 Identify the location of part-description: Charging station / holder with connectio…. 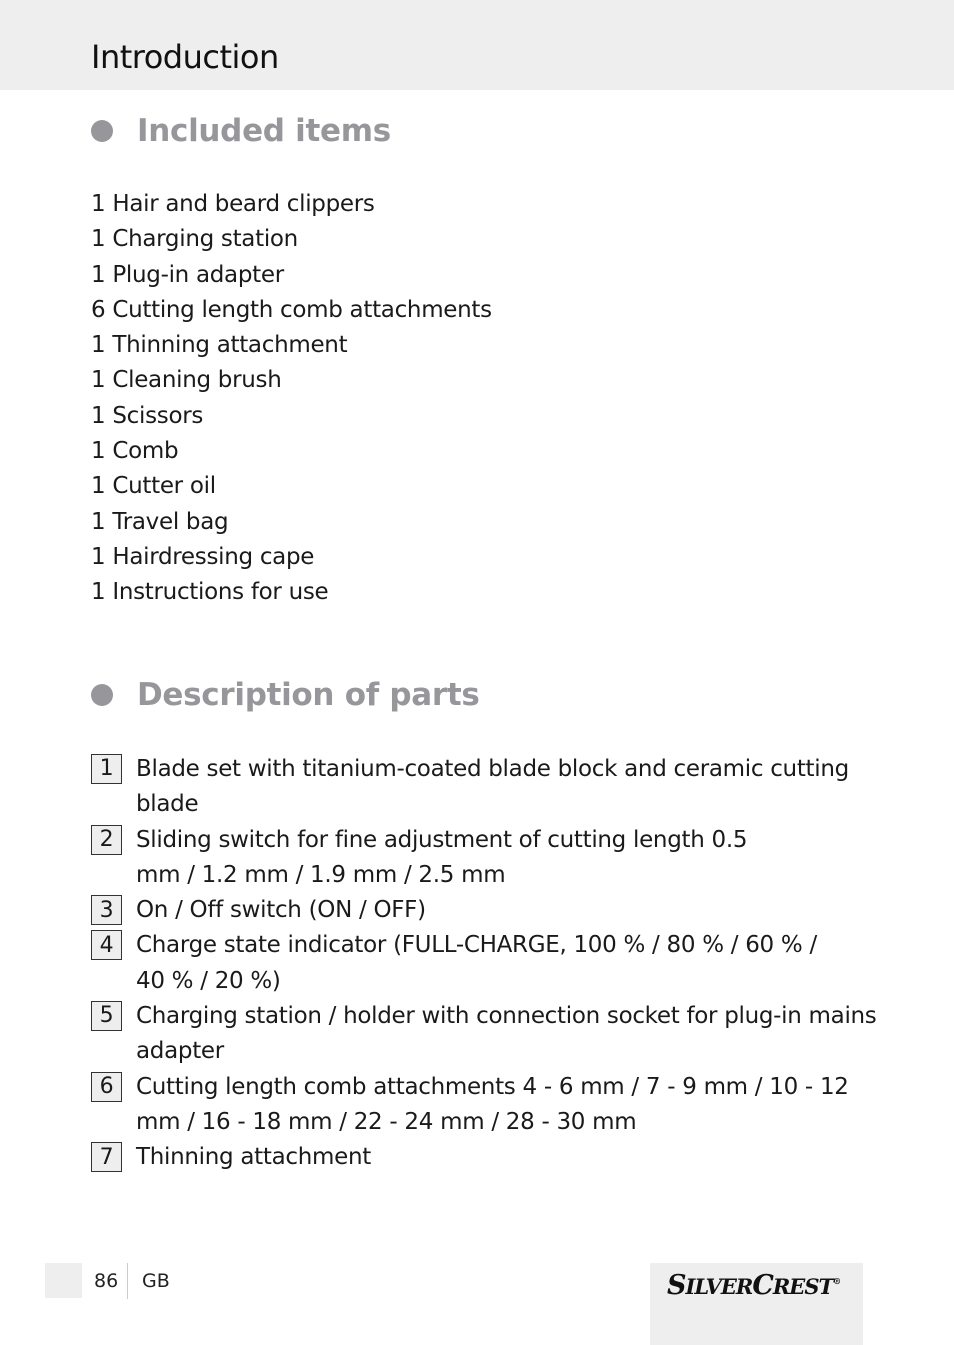
(506, 1034).